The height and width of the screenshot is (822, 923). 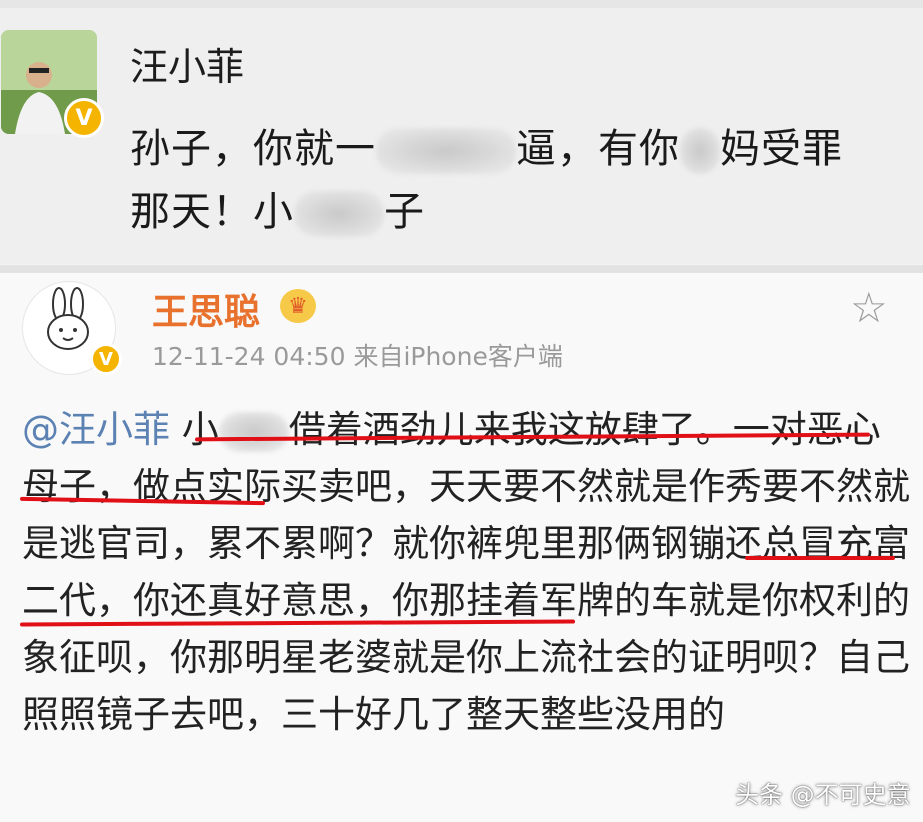 I want to click on post-text-part: 小, so click(x=200, y=429).